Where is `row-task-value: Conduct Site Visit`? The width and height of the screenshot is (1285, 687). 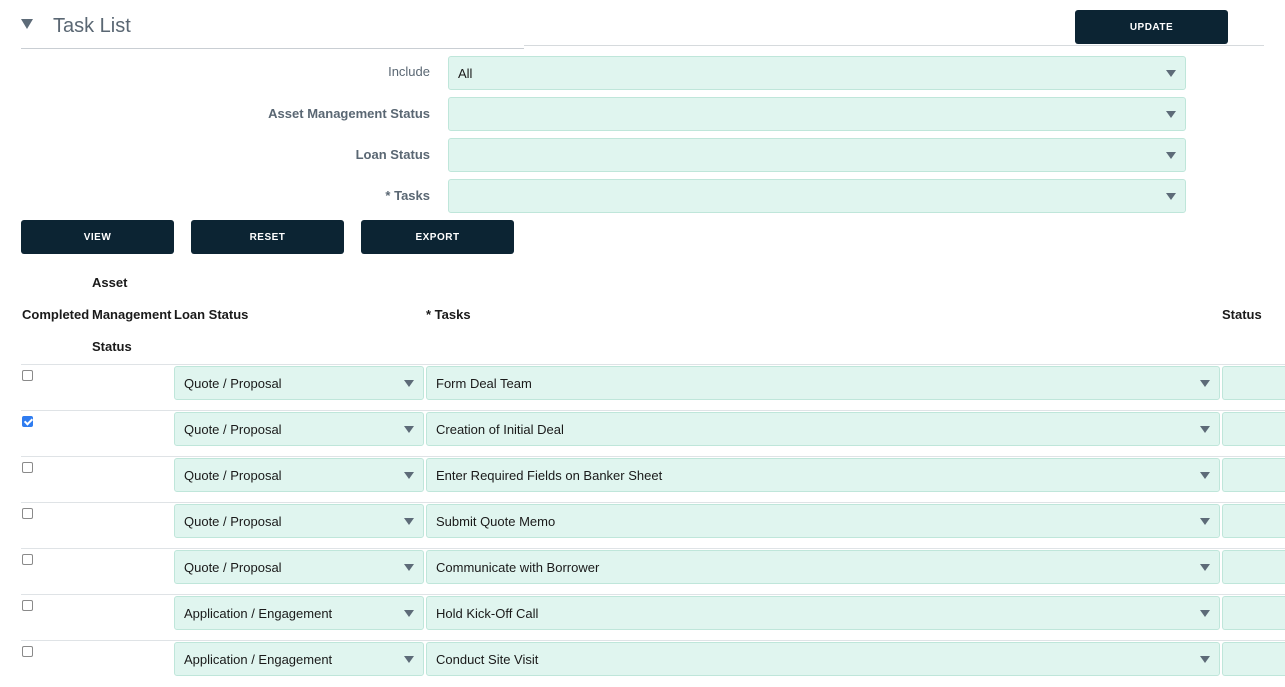 row-task-value: Conduct Site Visit is located at coordinates (487, 659).